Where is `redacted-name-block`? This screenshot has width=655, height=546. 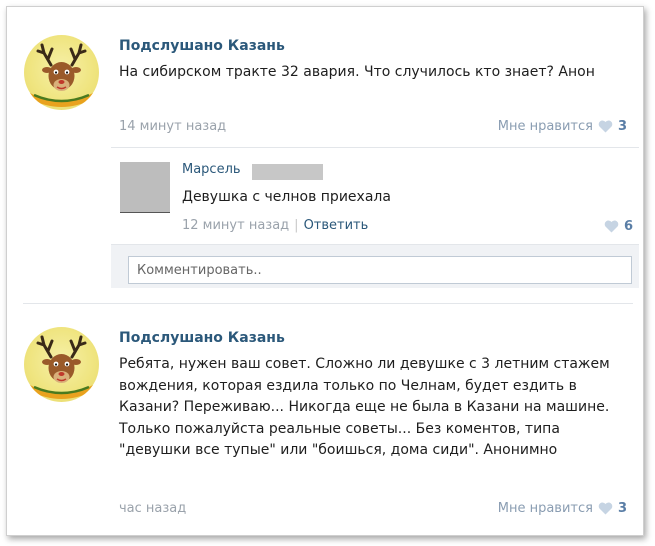 redacted-name-block is located at coordinates (287, 172).